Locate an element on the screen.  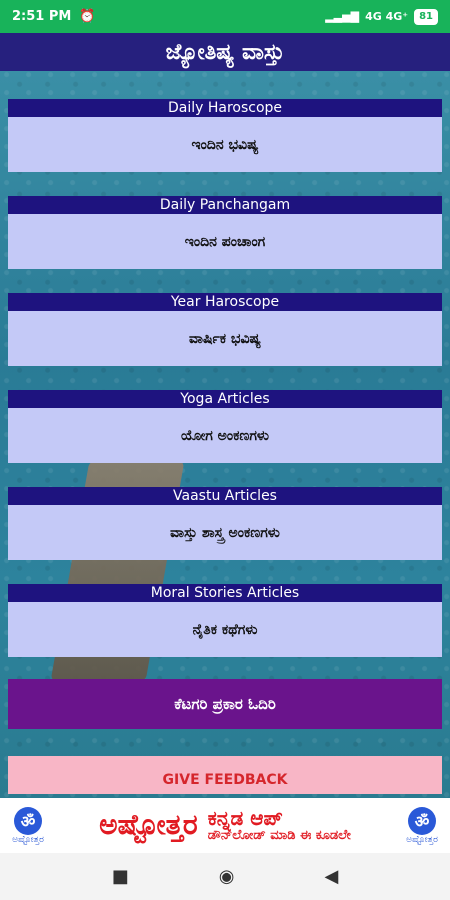
ad-logo-left: ॐ ಅಷ್ಟೋತ್ತರ is located at coordinates (28, 825).